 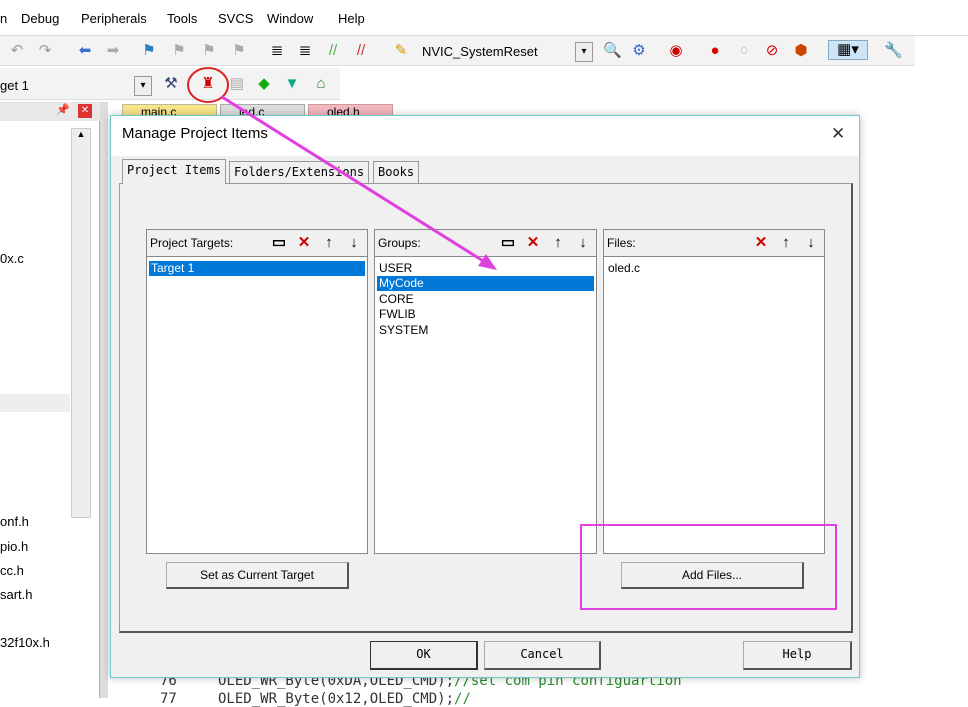 What do you see at coordinates (708, 567) in the screenshot?
I see `highlight-rect` at bounding box center [708, 567].